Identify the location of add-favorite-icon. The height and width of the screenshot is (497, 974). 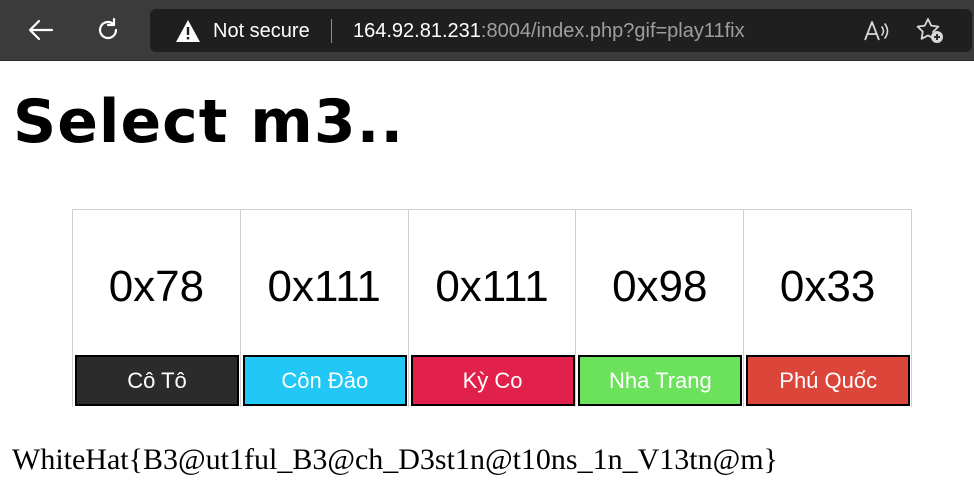
(929, 30).